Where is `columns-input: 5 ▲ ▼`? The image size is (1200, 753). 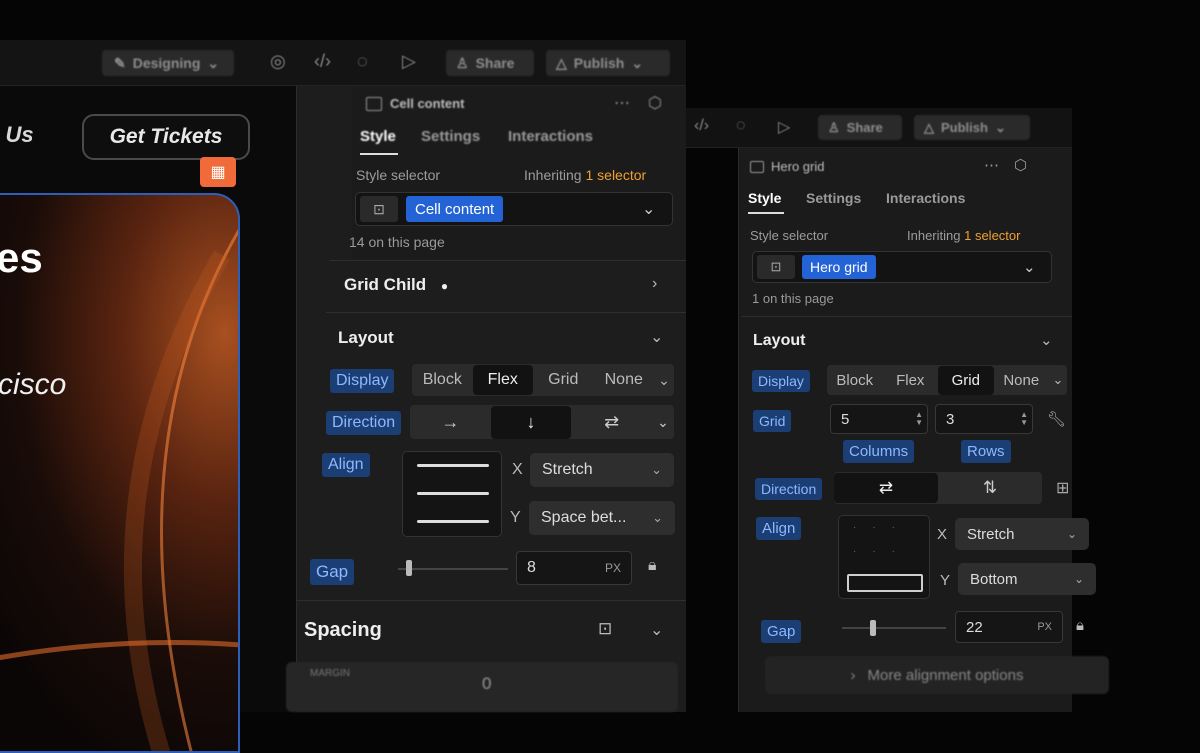 columns-input: 5 ▲ ▼ is located at coordinates (879, 419).